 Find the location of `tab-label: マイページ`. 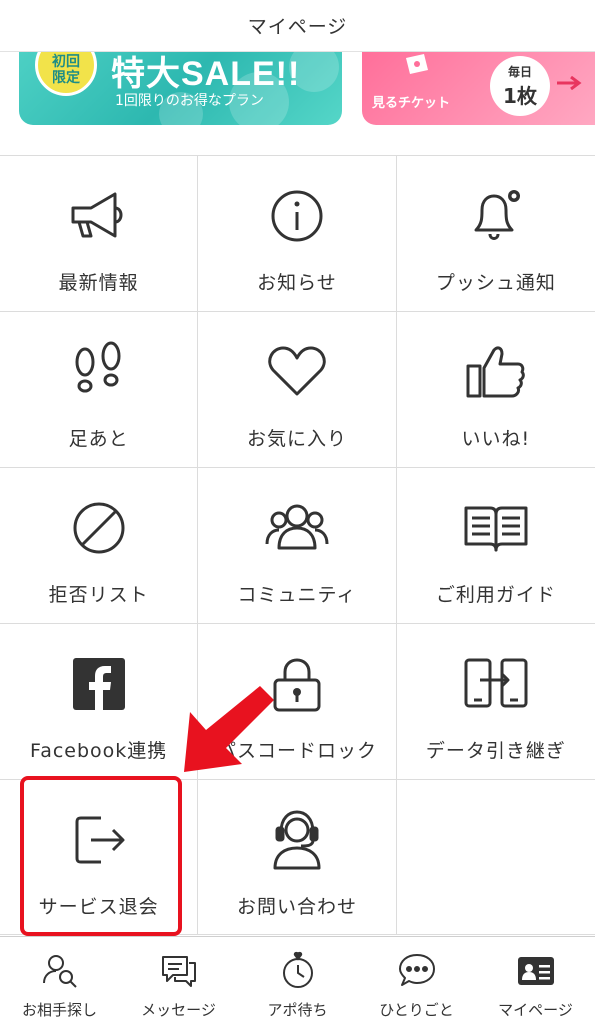

tab-label: マイページ is located at coordinates (535, 1010).